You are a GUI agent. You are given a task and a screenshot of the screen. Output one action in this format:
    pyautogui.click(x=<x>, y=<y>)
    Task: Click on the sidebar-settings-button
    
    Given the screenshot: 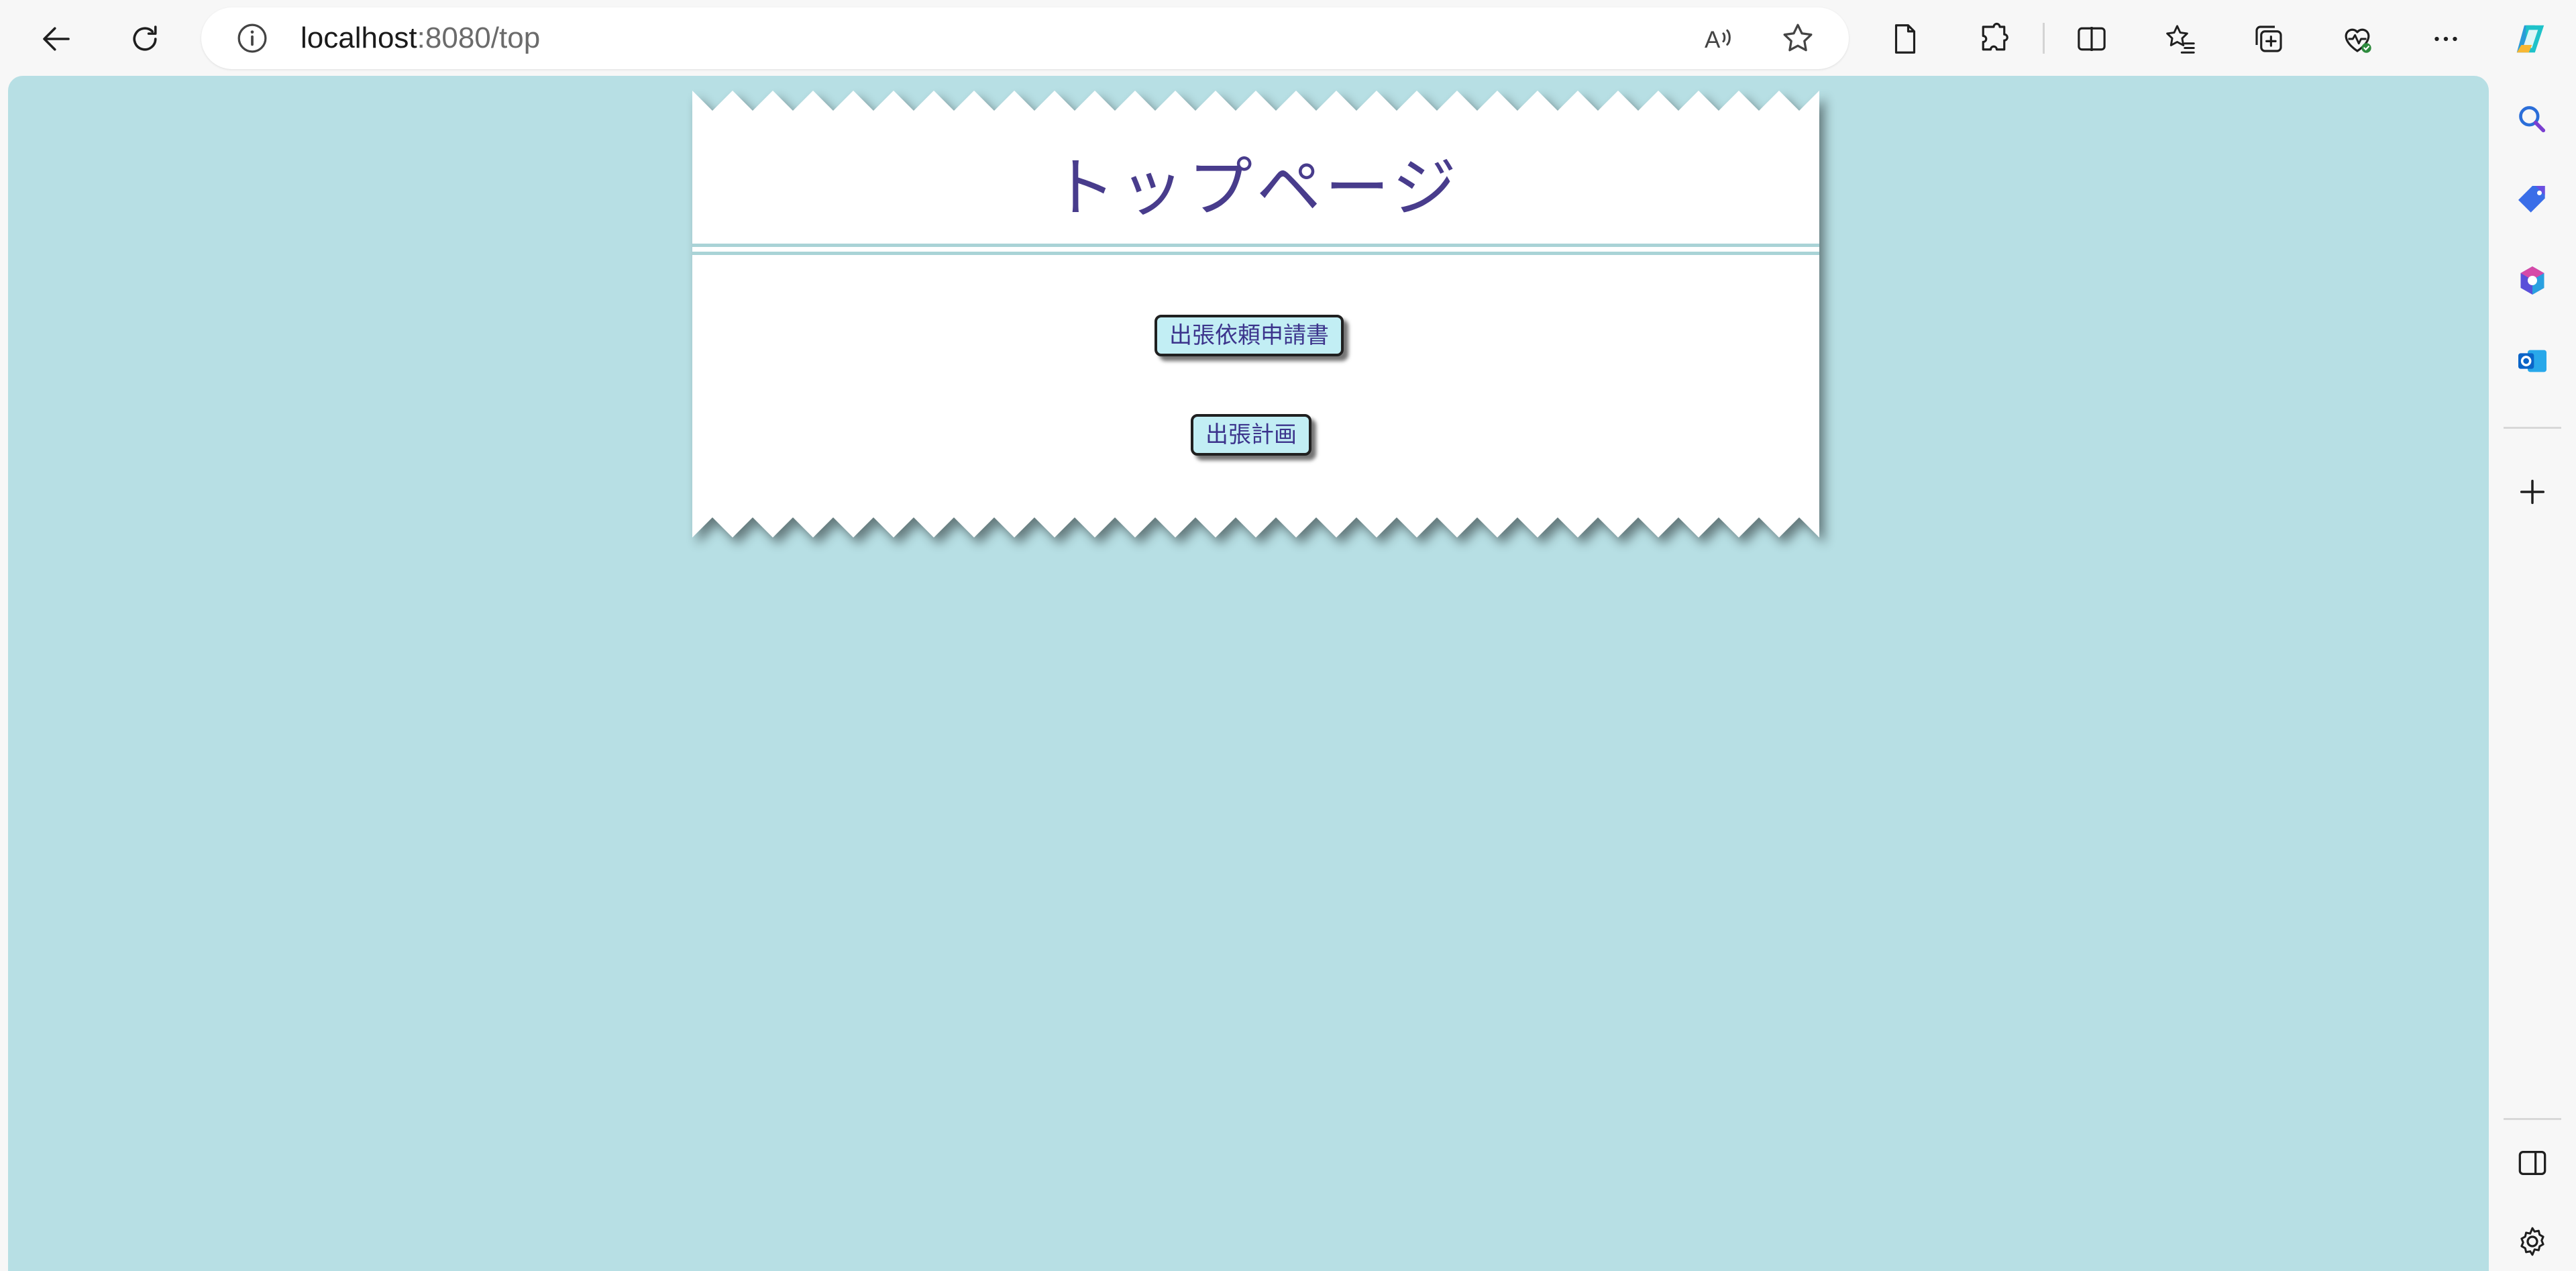 What is the action you would take?
    pyautogui.click(x=2532, y=1241)
    